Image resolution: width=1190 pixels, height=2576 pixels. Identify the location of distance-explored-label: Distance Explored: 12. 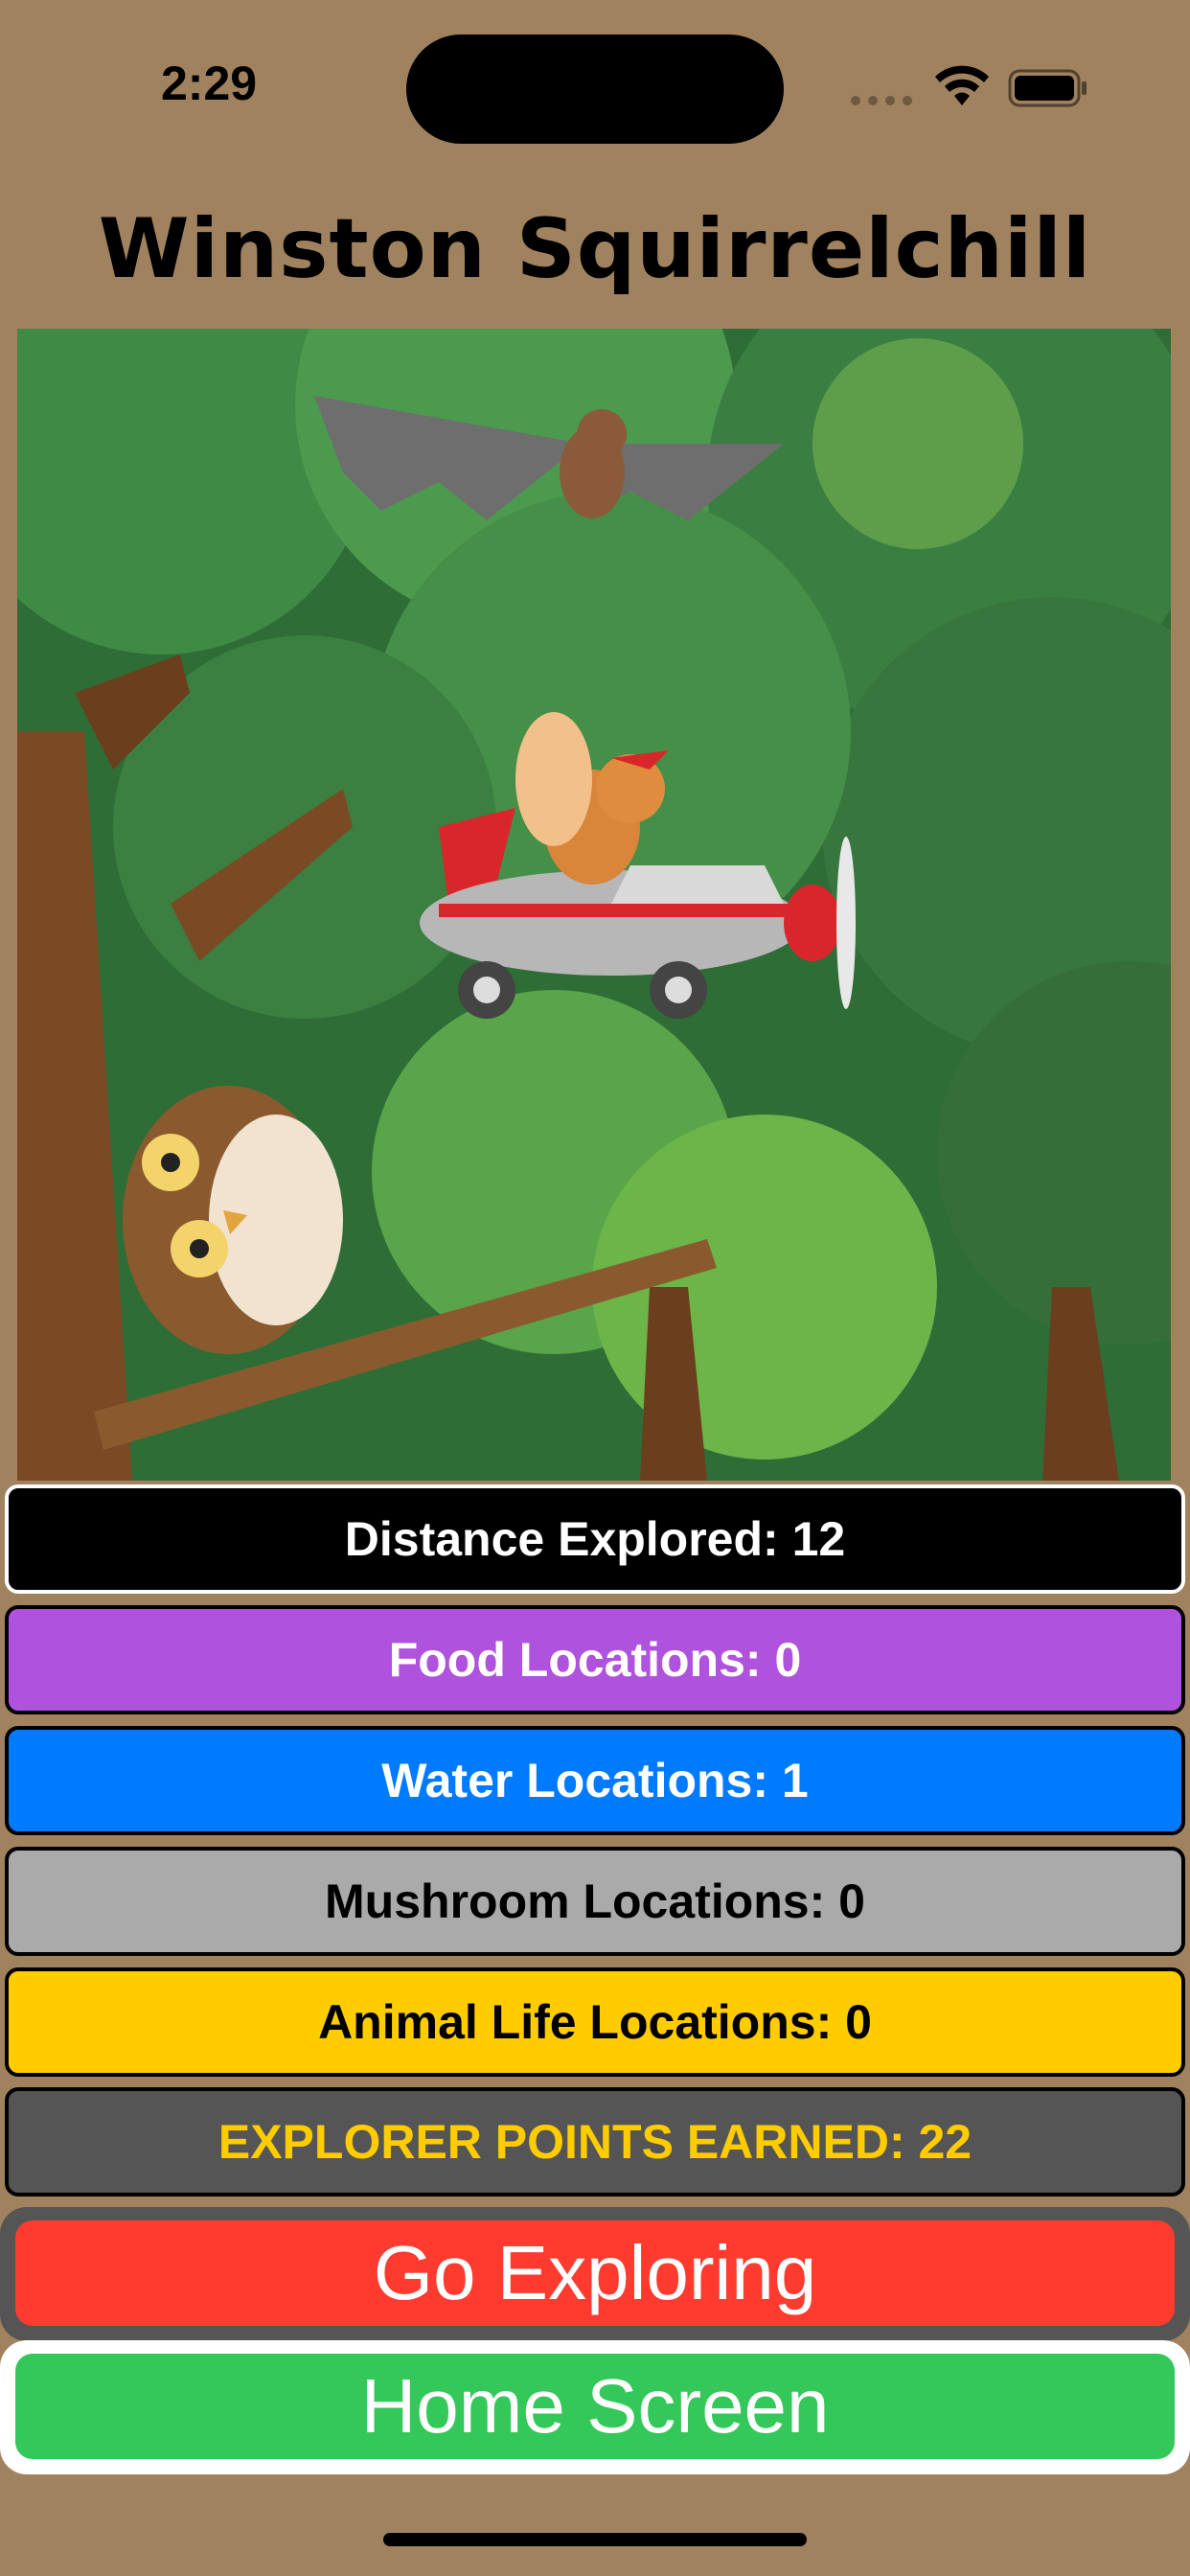
(595, 1539).